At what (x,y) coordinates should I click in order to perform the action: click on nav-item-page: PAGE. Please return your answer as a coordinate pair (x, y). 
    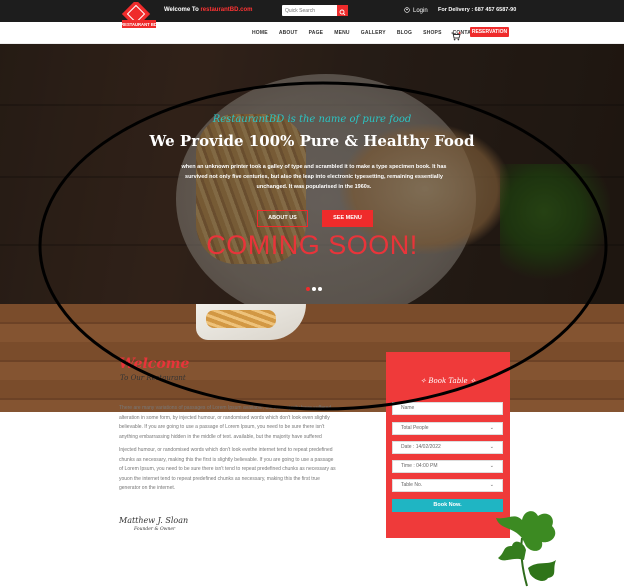
    Looking at the image, I should click on (316, 33).